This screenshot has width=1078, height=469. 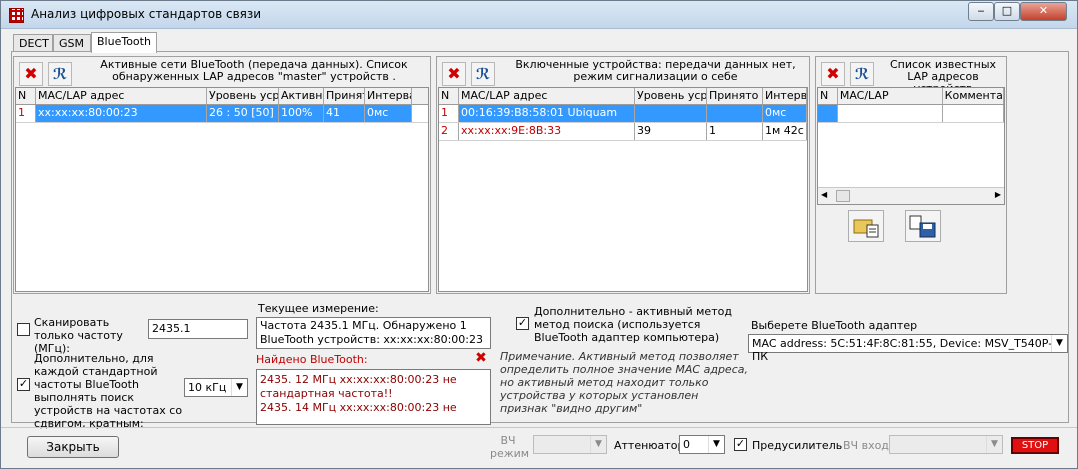 I want to click on clear-found-icon: ✖, so click(x=481, y=359).